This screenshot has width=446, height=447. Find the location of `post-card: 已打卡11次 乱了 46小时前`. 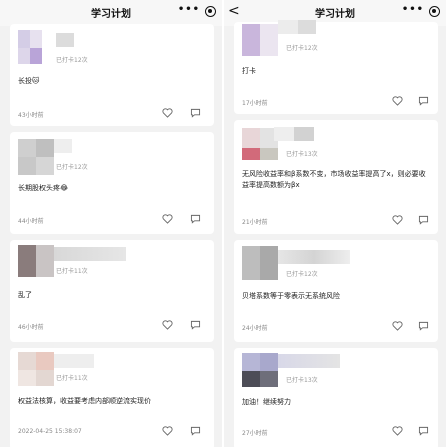

post-card: 已打卡11次 乱了 46小时前 is located at coordinates (112, 291).